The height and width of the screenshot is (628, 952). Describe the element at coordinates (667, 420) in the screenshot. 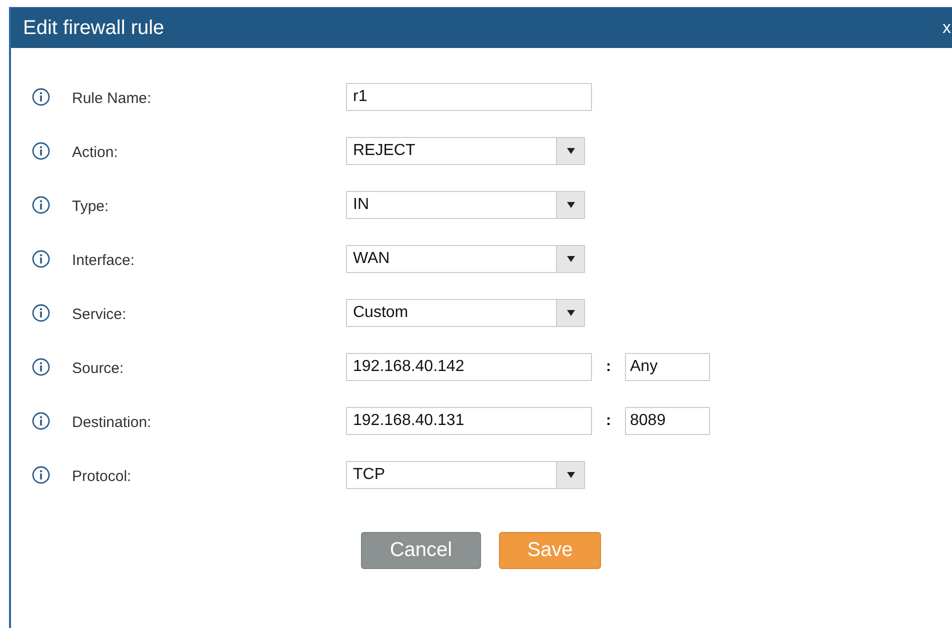

I see `port-input: 8089` at that location.